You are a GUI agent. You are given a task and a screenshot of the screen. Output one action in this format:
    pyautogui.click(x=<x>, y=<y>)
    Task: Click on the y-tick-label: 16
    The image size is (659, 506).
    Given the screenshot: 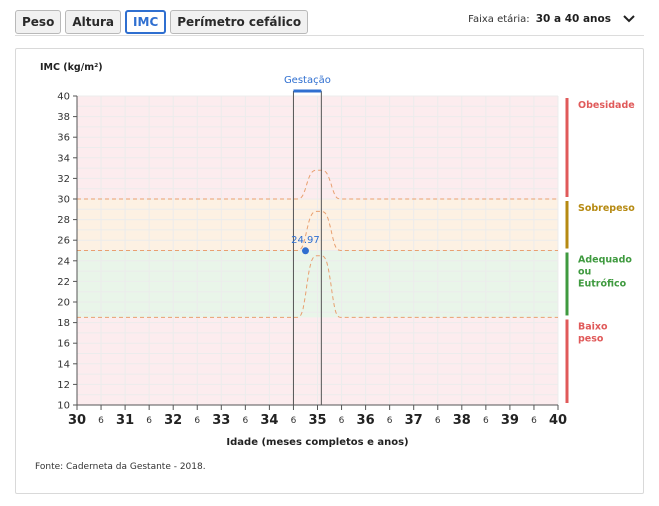 What is the action you would take?
    pyautogui.click(x=63, y=344)
    